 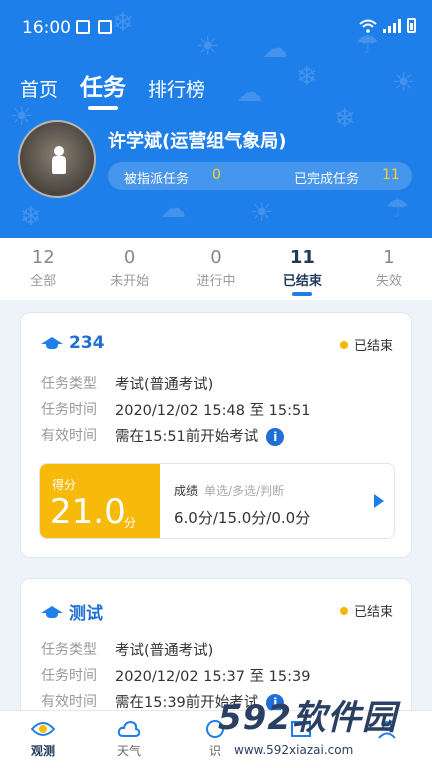 What do you see at coordinates (105, 27) in the screenshot?
I see `check-icon` at bounding box center [105, 27].